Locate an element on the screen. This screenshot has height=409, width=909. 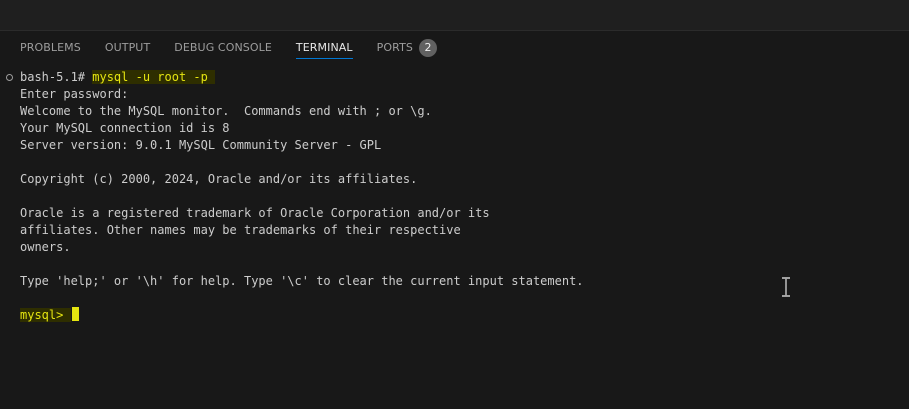
text-ibeam-cursor-icon is located at coordinates (786, 287).